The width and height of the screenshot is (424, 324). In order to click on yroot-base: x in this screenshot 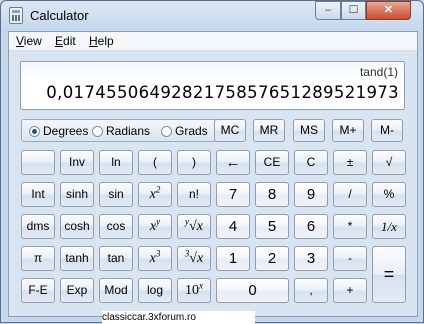, I will do `click(199, 226)`.